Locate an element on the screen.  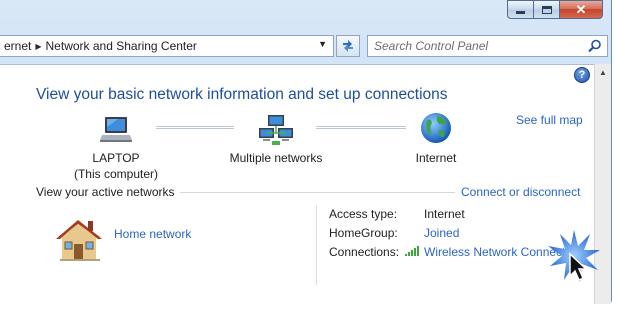
laptop-icon is located at coordinates (116, 129).